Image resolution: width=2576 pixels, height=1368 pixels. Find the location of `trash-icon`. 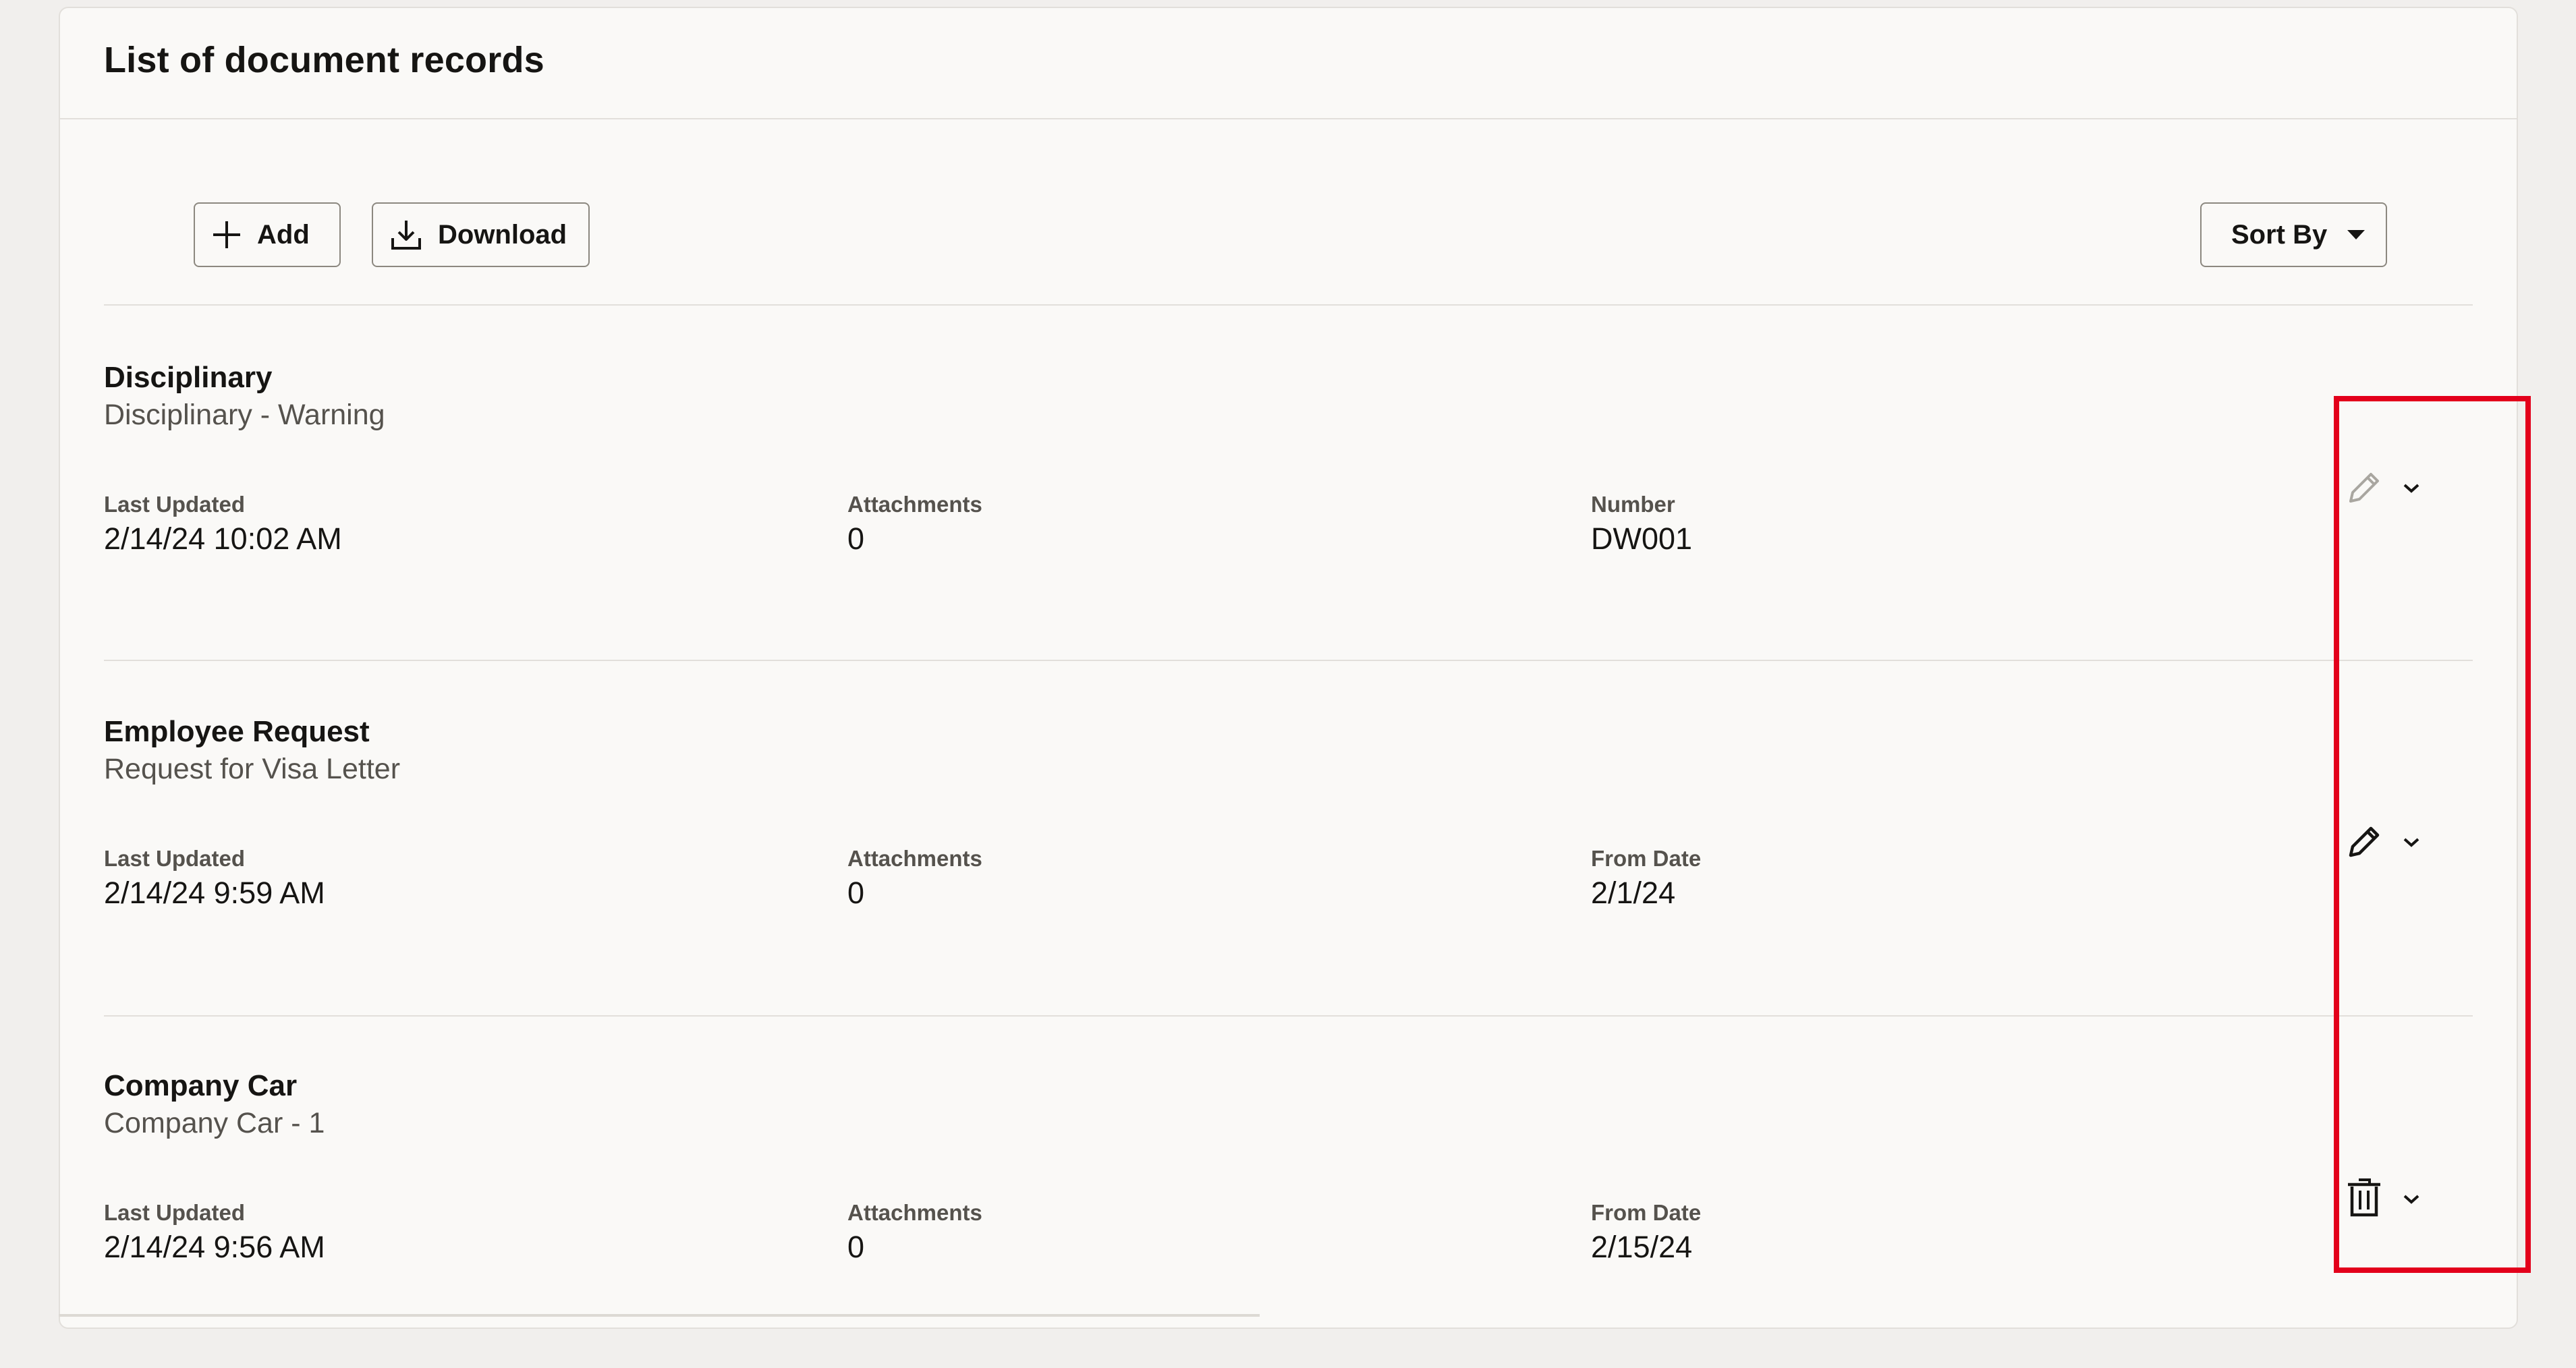

trash-icon is located at coordinates (2364, 1197).